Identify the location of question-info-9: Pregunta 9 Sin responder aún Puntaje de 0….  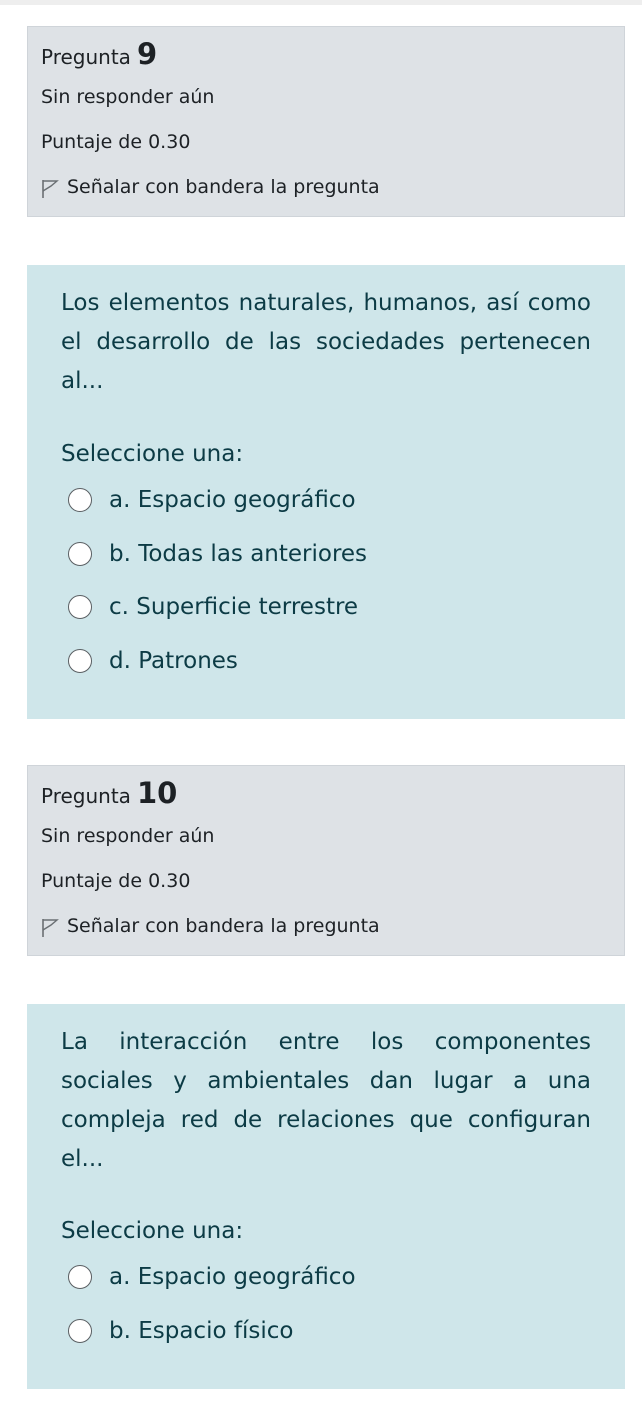
(326, 121).